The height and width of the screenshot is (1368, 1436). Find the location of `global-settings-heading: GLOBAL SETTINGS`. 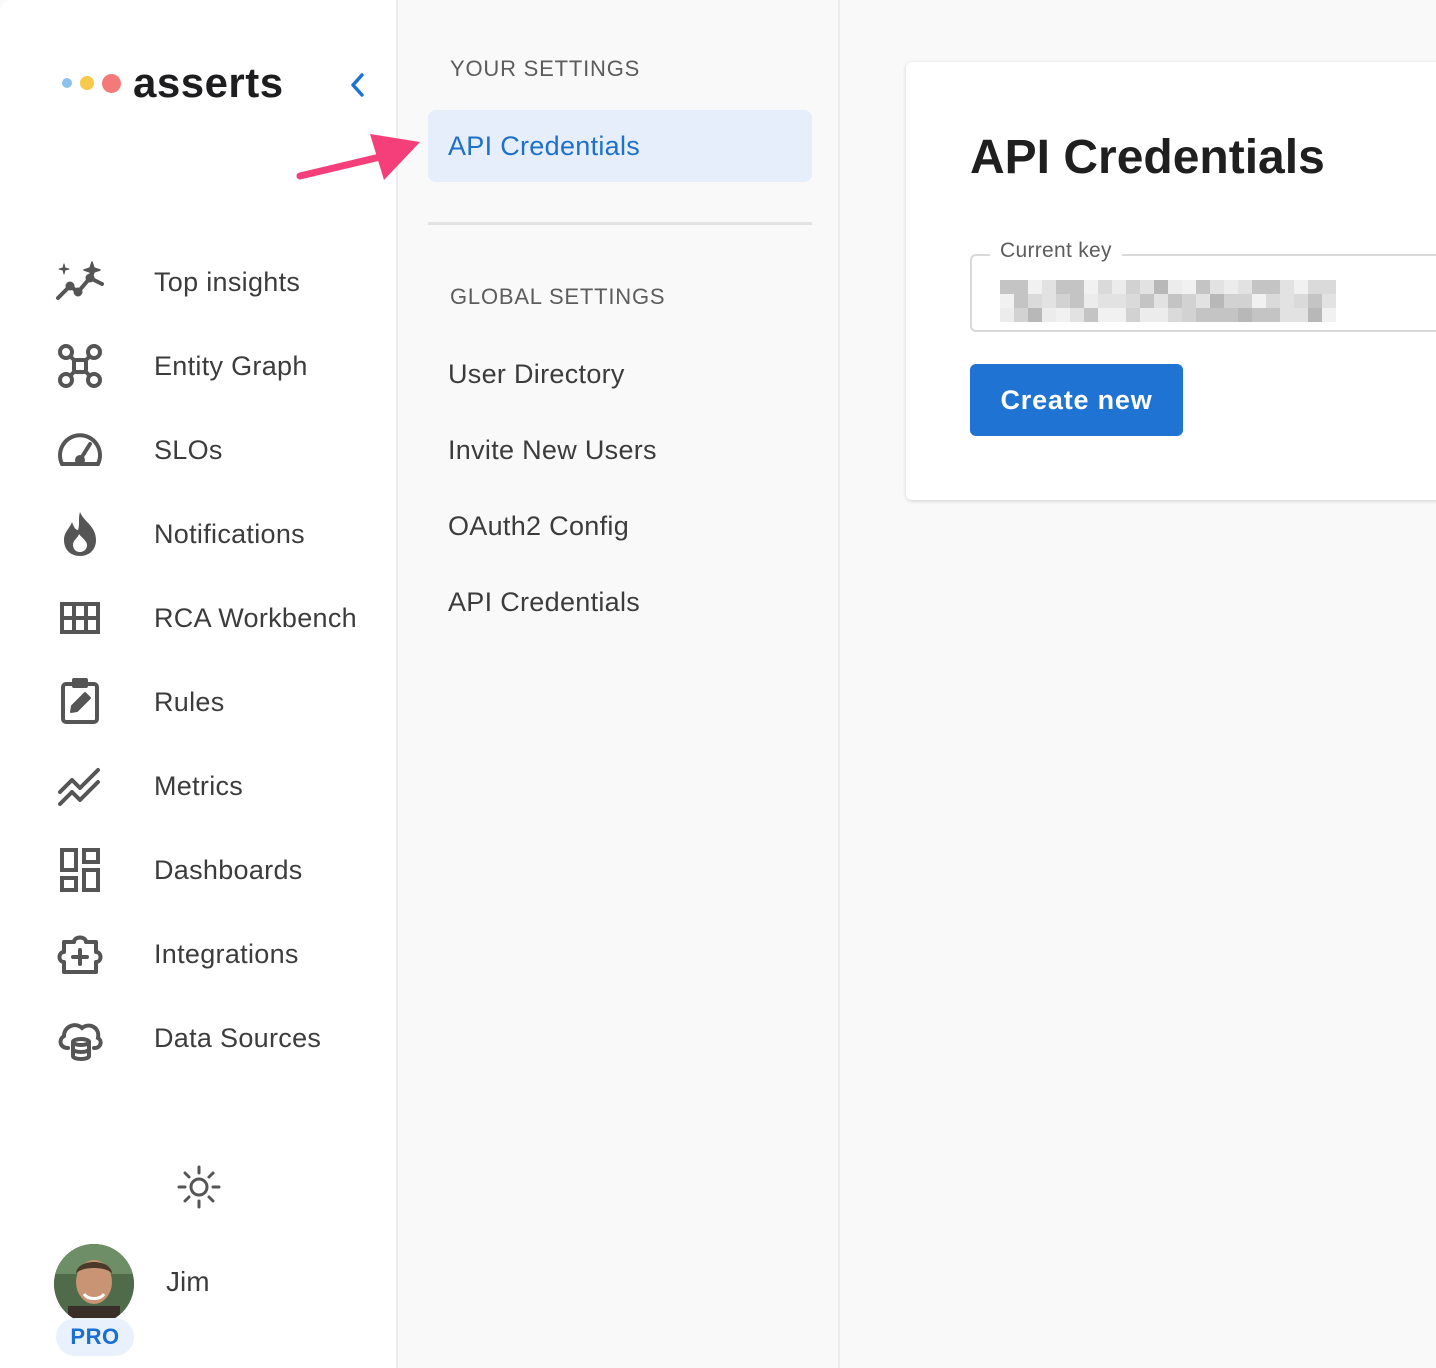

global-settings-heading: GLOBAL SETTINGS is located at coordinates (558, 296).